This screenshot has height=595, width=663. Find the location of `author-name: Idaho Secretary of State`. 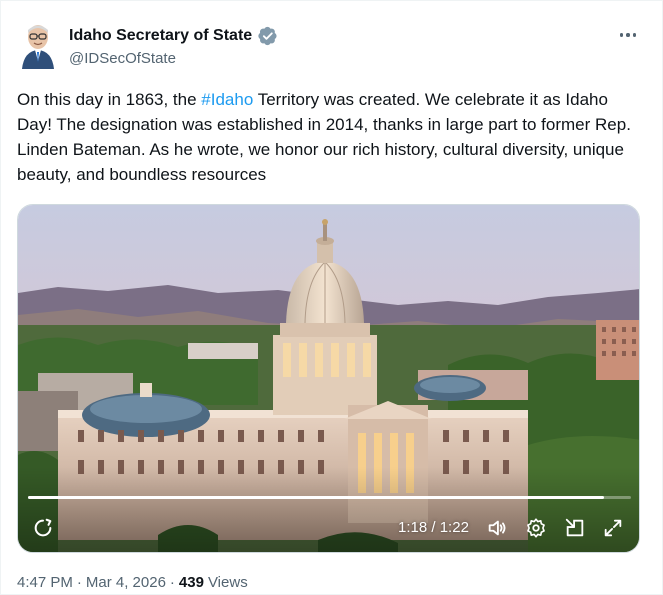

author-name: Idaho Secretary of State is located at coordinates (160, 36).